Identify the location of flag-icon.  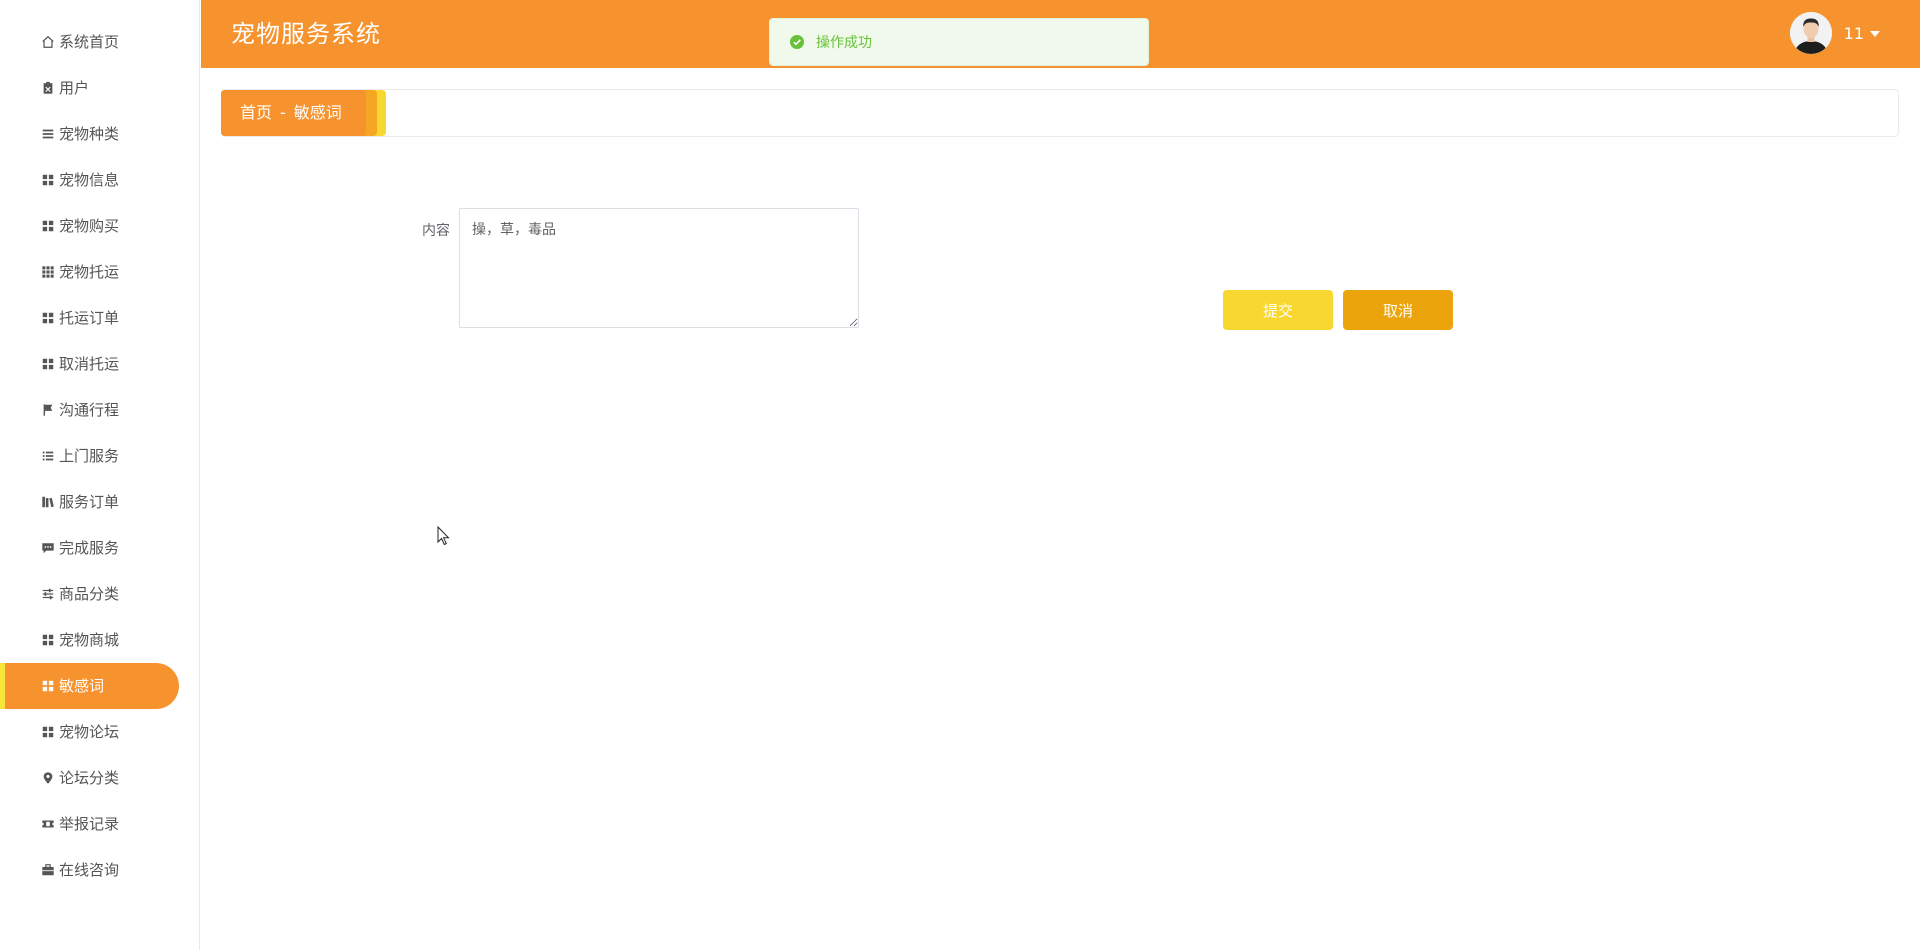
(47, 410).